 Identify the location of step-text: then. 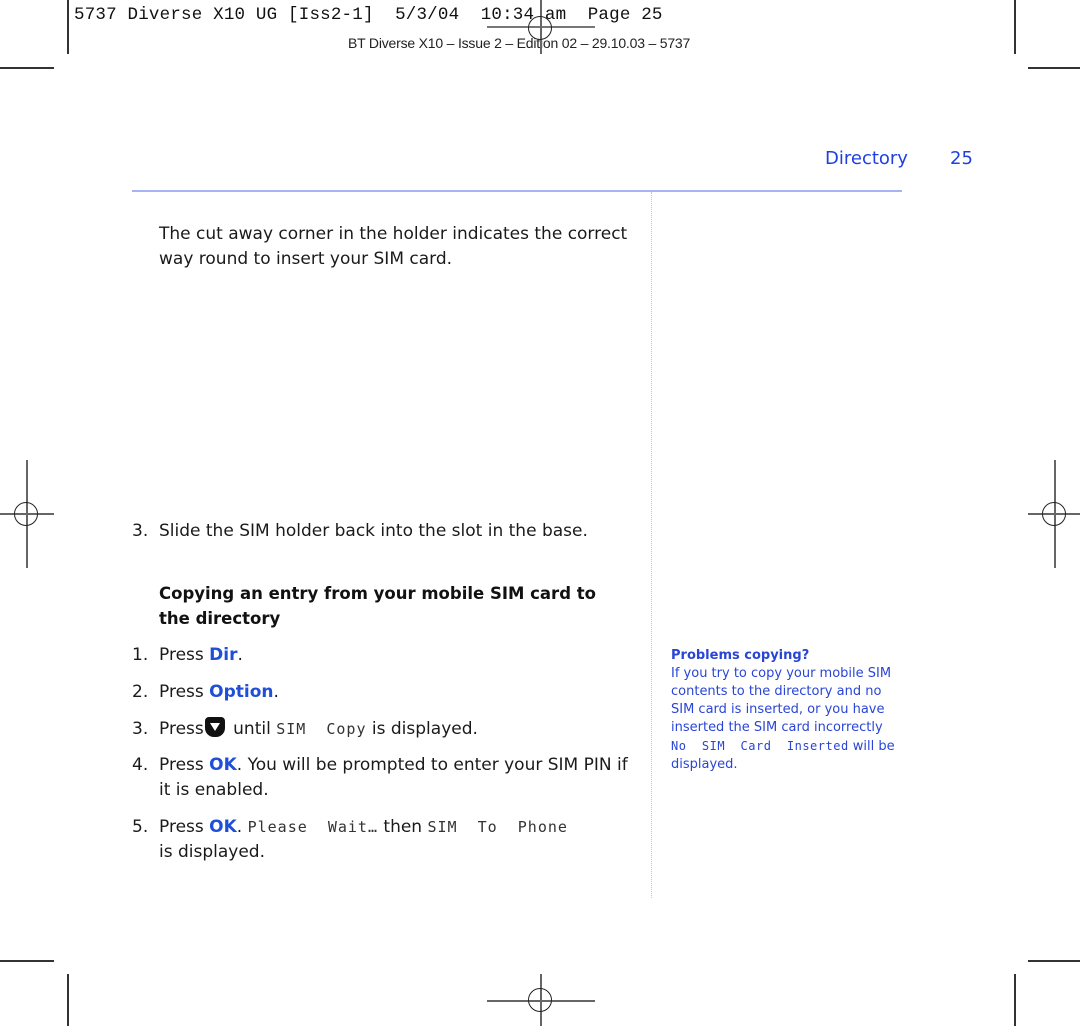
(403, 827).